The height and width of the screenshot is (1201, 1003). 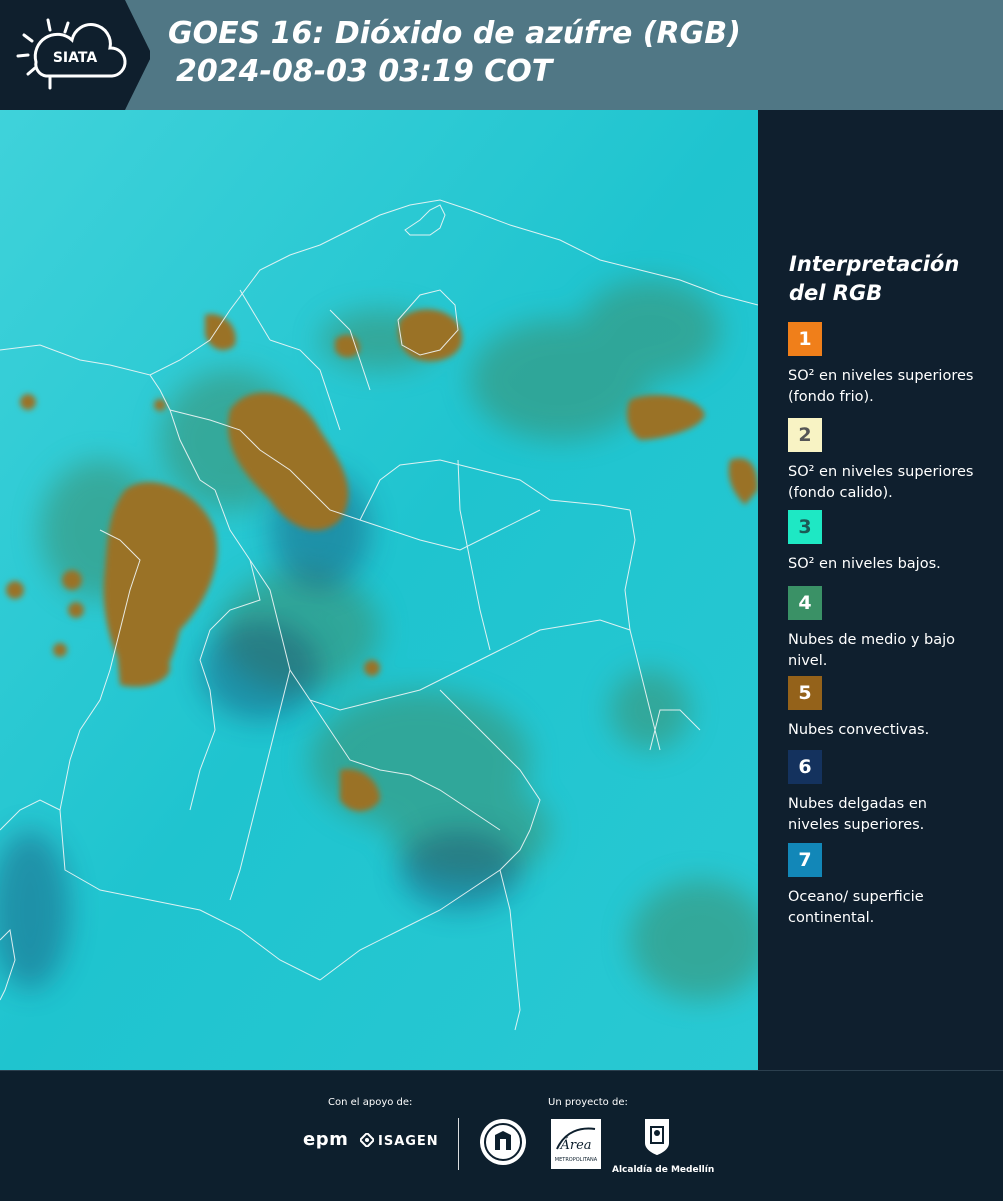 I want to click on legend-item-7: 7 Oceano/ superficie continental., so click(x=895, y=886).